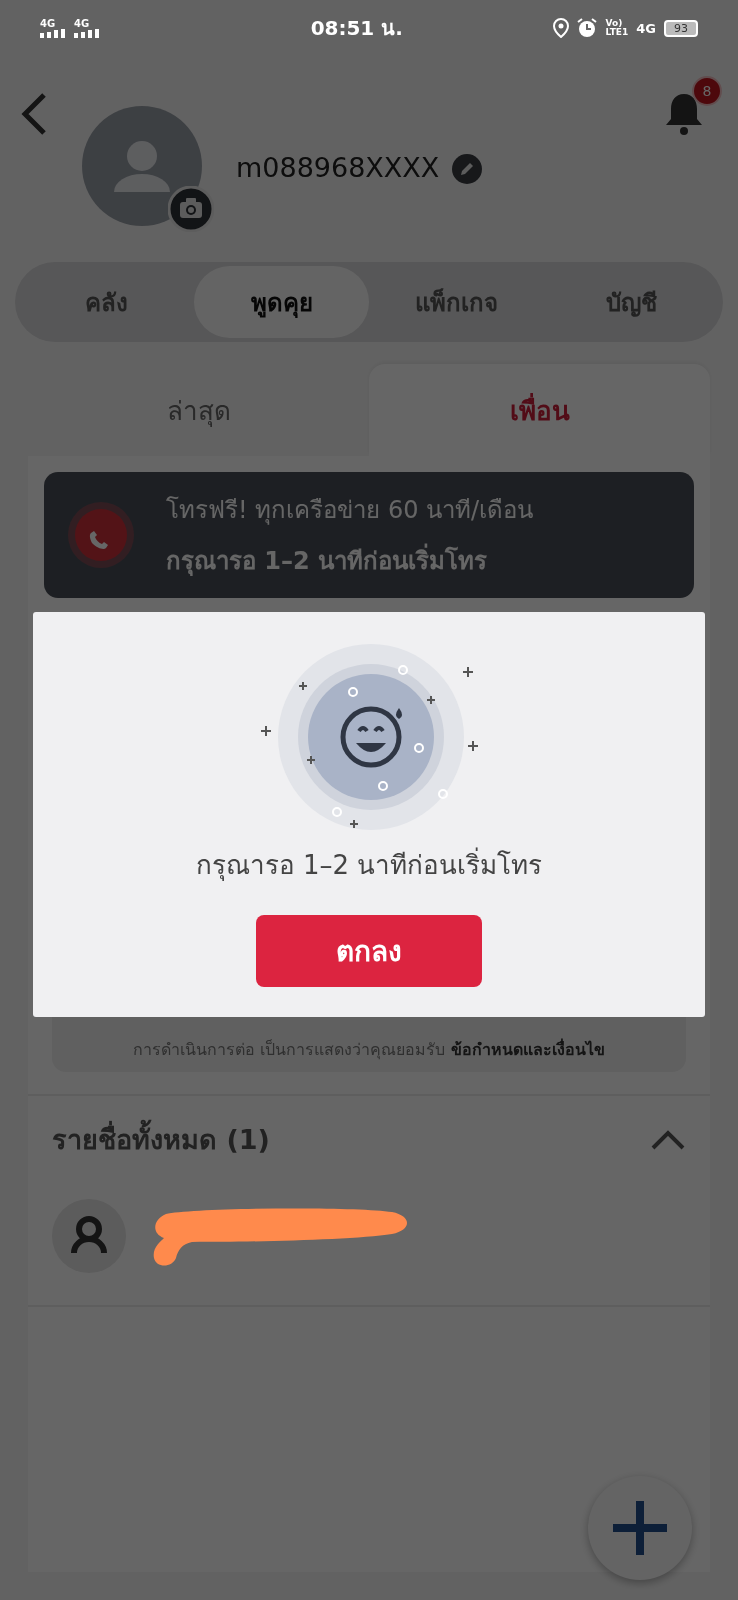 The width and height of the screenshot is (738, 1600). I want to click on back-icon, so click(34, 114).